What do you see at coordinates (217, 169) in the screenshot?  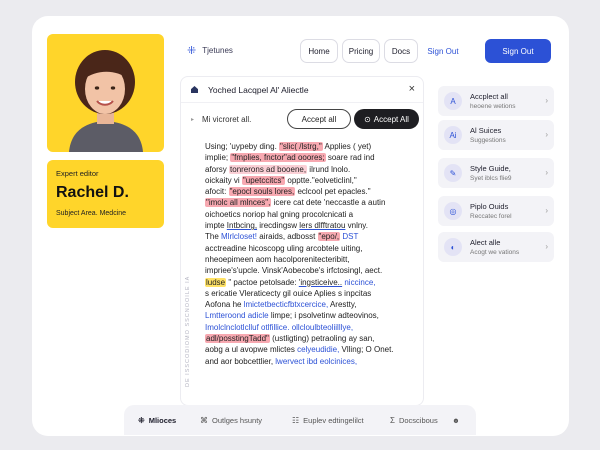 I see `text-run: aforsy` at bounding box center [217, 169].